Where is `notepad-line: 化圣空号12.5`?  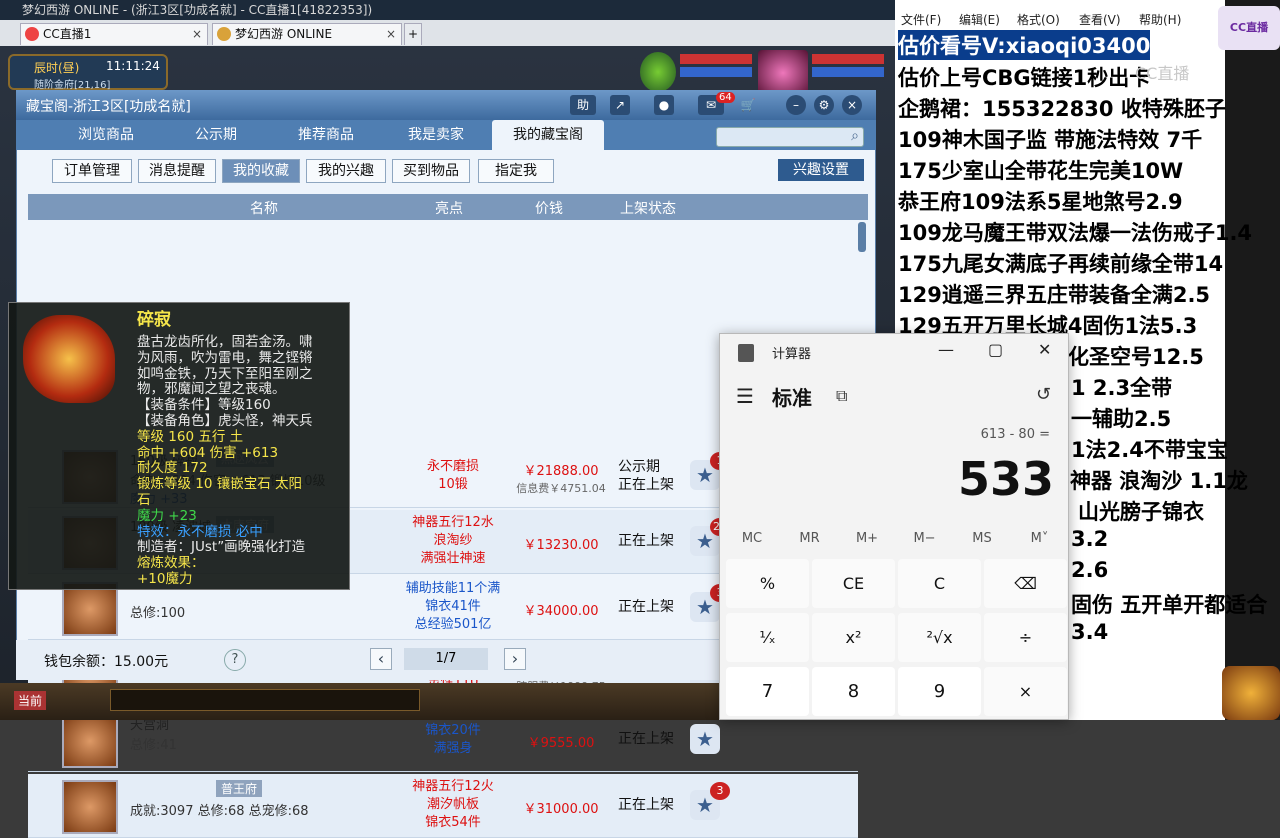
notepad-line: 化圣空号12.5 is located at coordinates (1136, 356).